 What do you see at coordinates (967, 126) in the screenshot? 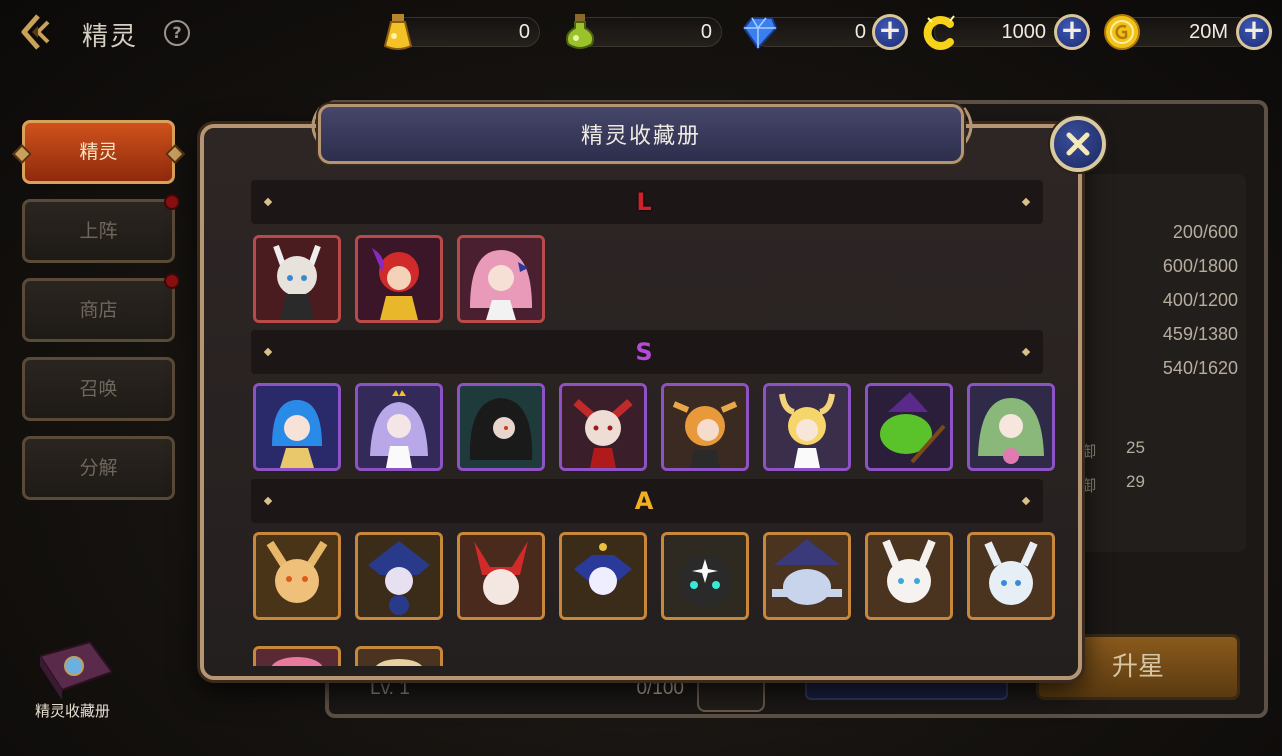
I see `title-ornament-icon` at bounding box center [967, 126].